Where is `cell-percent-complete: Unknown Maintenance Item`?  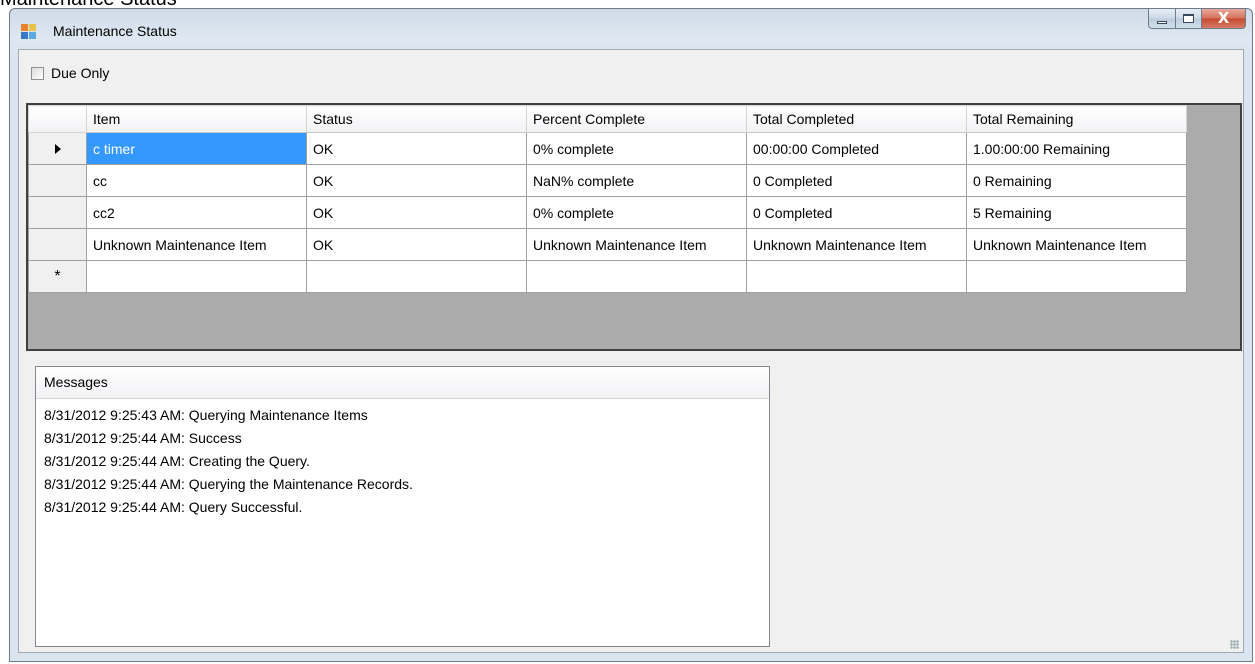
cell-percent-complete: Unknown Maintenance Item is located at coordinates (636, 244).